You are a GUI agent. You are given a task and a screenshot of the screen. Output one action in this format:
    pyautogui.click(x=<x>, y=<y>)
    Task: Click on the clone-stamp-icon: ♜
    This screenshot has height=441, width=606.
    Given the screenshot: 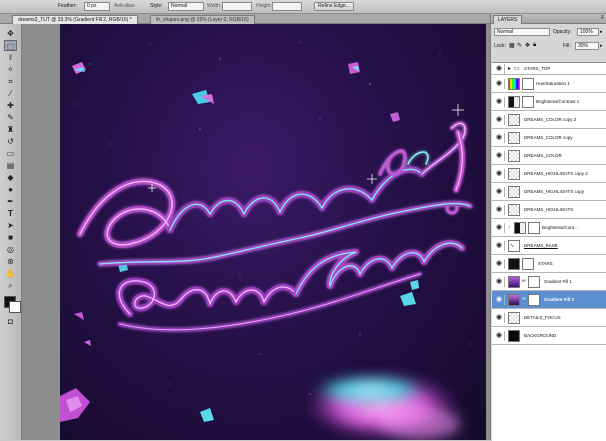 What is the action you would take?
    pyautogui.click(x=10, y=129)
    